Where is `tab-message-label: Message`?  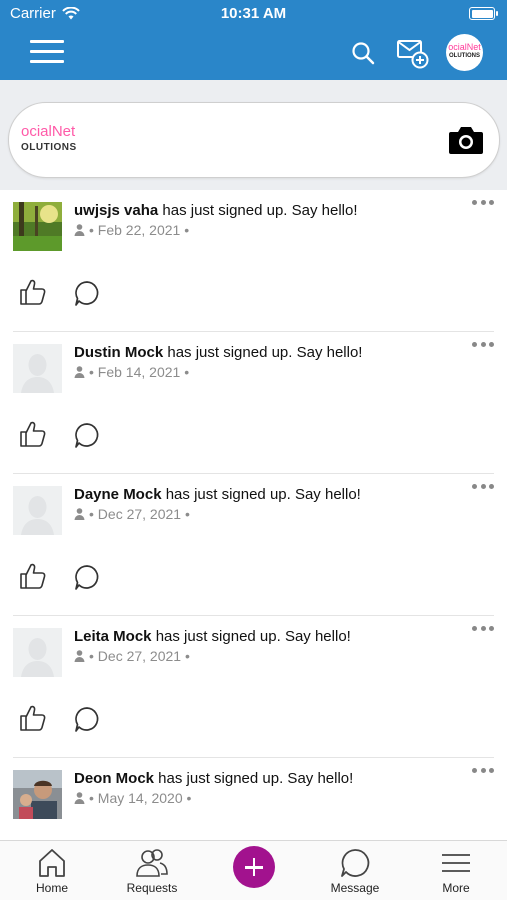
tab-message-label: Message is located at coordinates (355, 888).